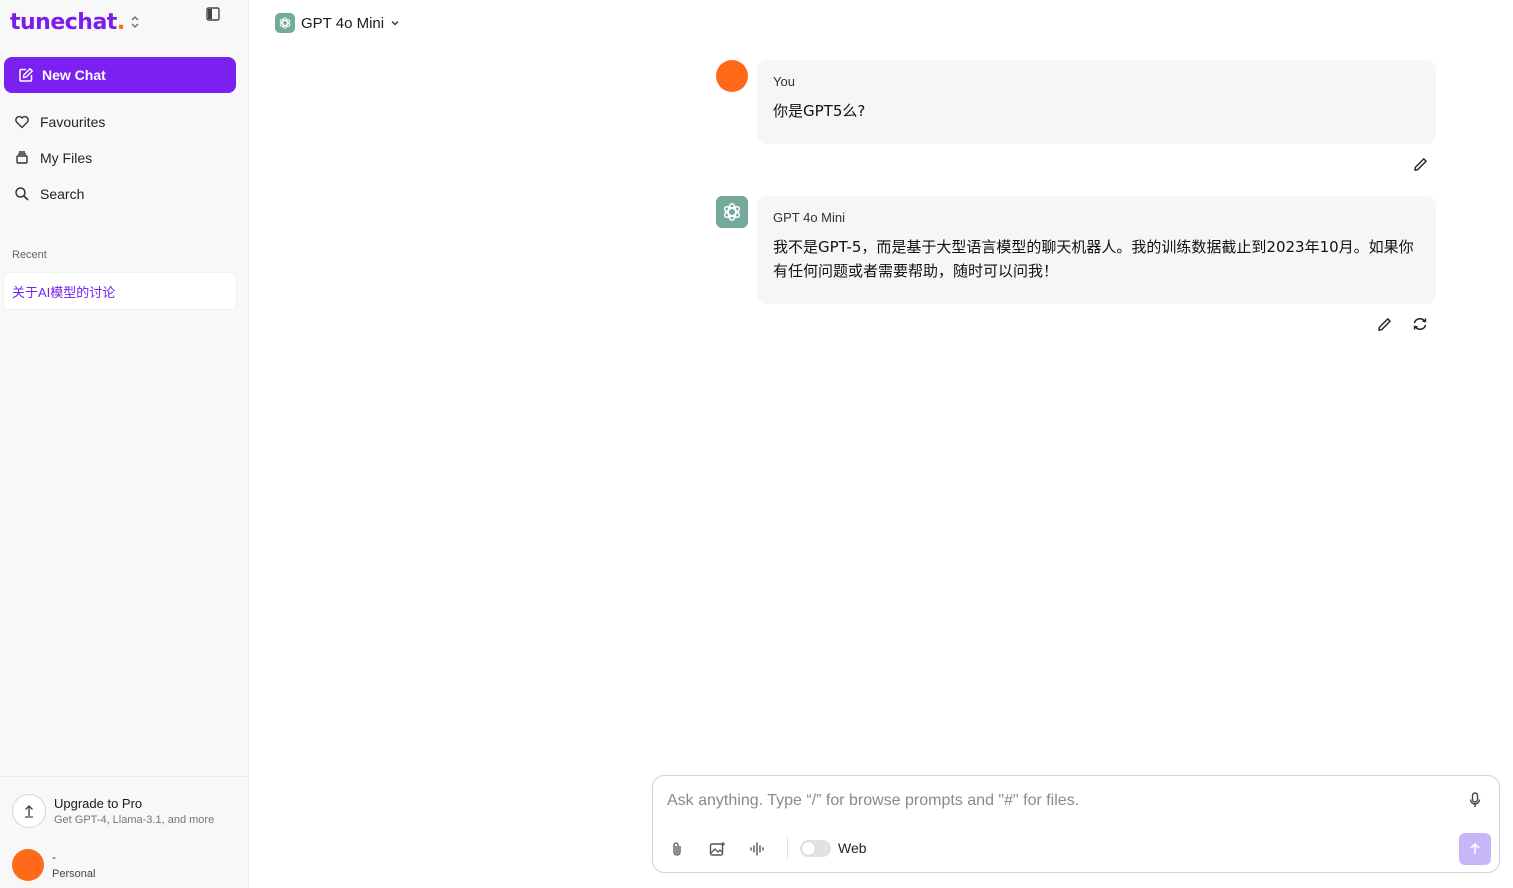 Image resolution: width=1513 pixels, height=888 pixels. I want to click on assistant-avatar, so click(732, 212).